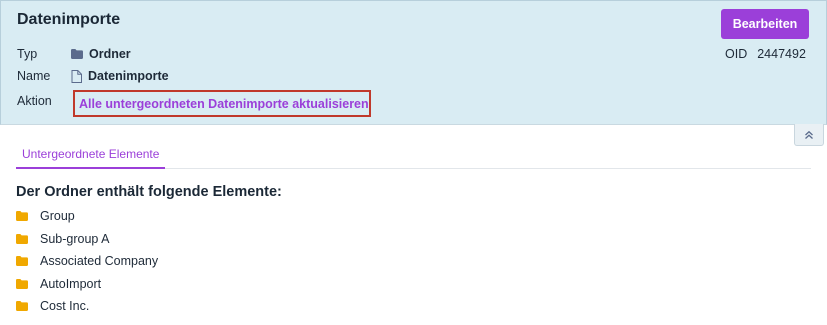  Describe the element at coordinates (781, 54) in the screenshot. I see `oid-value: 2447492` at that location.